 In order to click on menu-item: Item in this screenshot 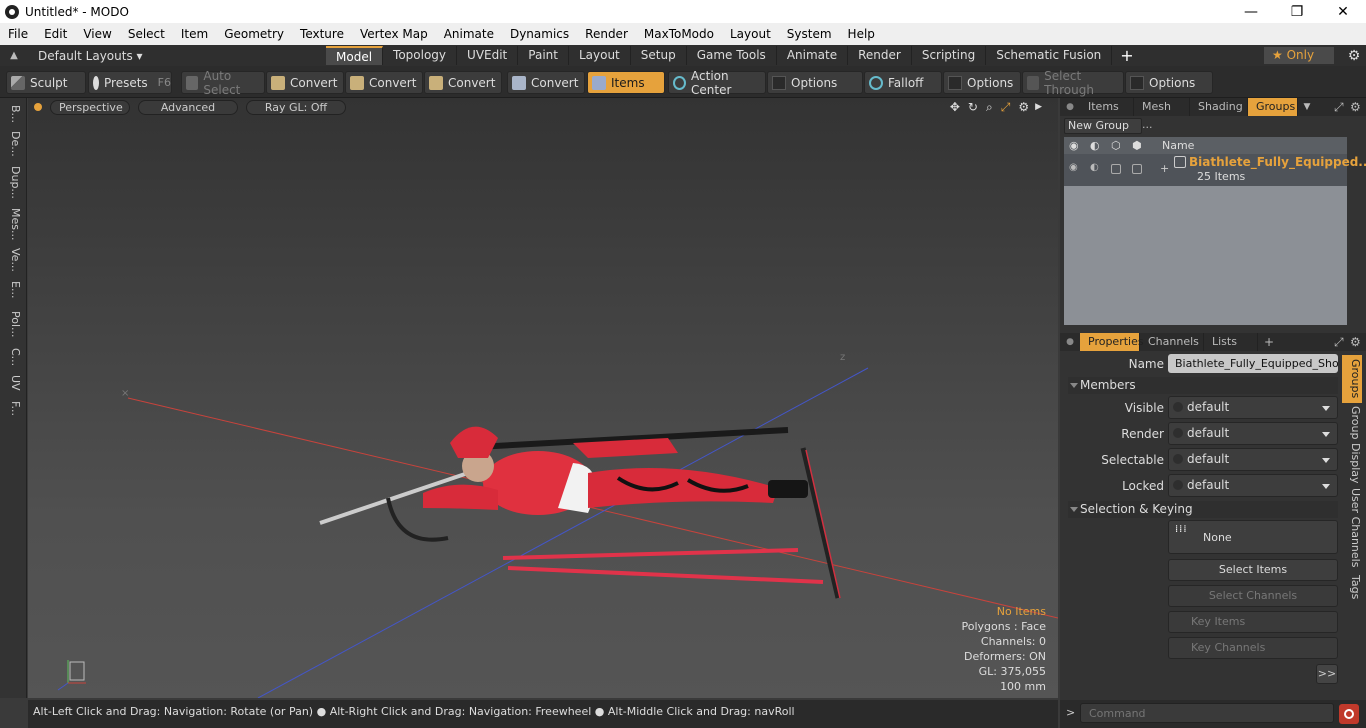, I will do `click(194, 34)`.